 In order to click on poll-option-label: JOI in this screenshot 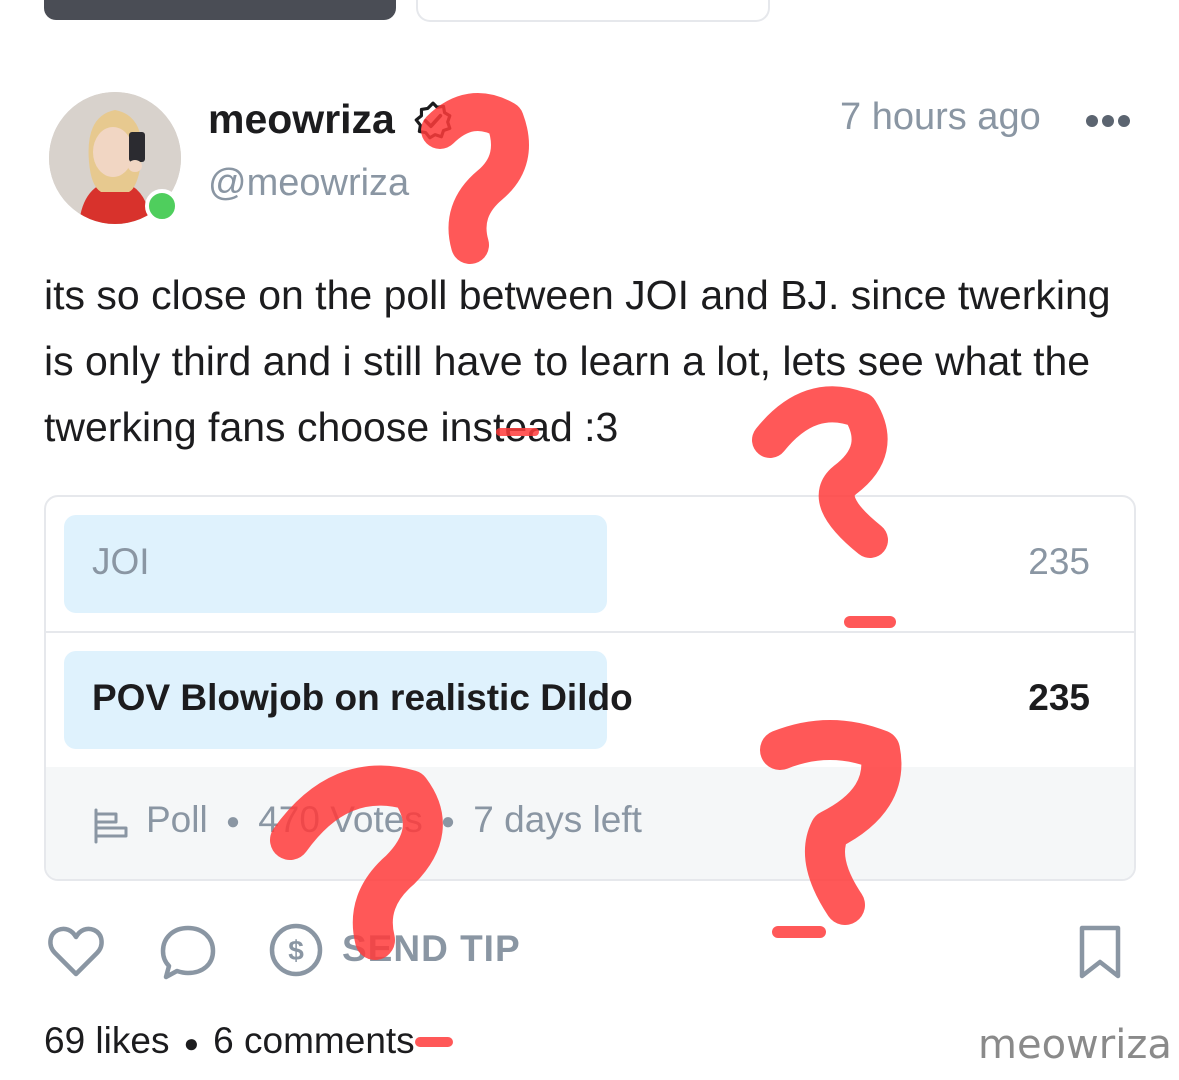, I will do `click(121, 561)`.